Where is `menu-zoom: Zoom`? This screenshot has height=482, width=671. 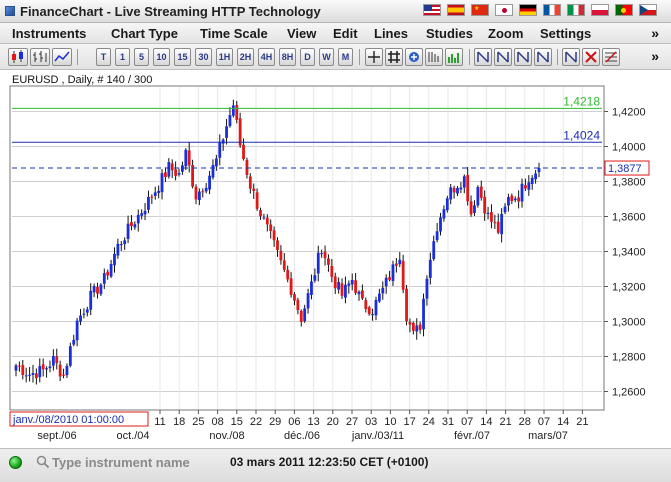
menu-zoom: Zoom is located at coordinates (505, 33).